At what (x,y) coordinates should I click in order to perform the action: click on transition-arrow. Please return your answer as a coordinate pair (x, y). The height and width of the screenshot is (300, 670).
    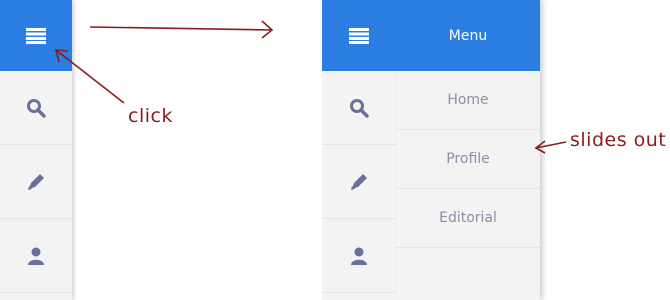
    Looking at the image, I should click on (181, 29).